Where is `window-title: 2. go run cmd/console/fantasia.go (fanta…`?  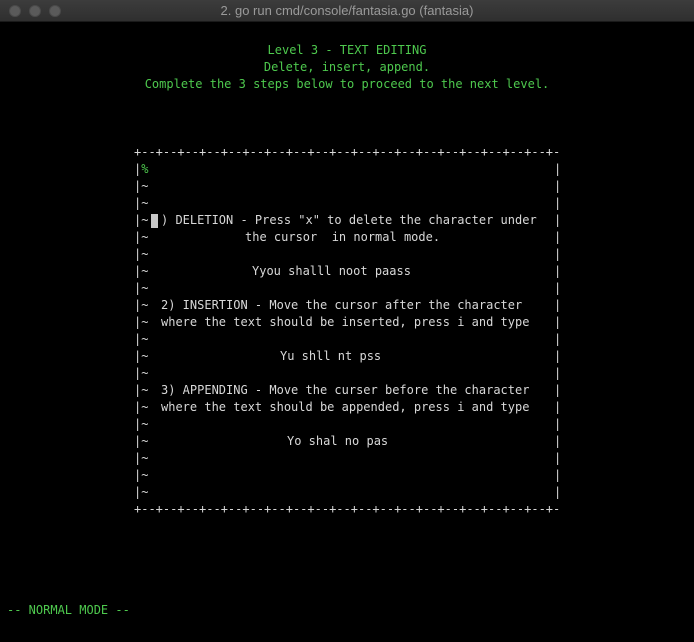 window-title: 2. go run cmd/console/fantasia.go (fanta… is located at coordinates (347, 10).